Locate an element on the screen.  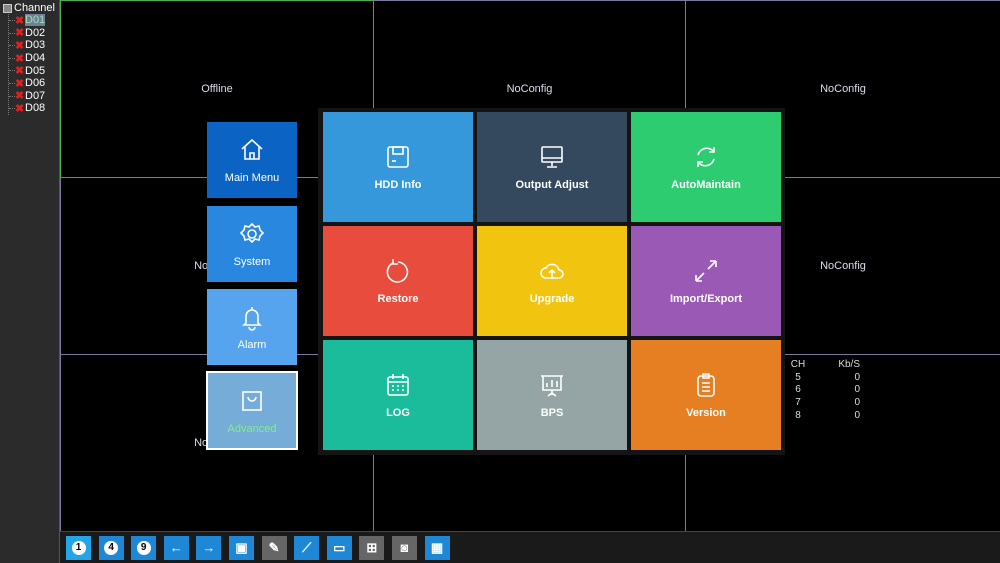
tile-output-adjust: Output Adjust is located at coordinates (552, 167).